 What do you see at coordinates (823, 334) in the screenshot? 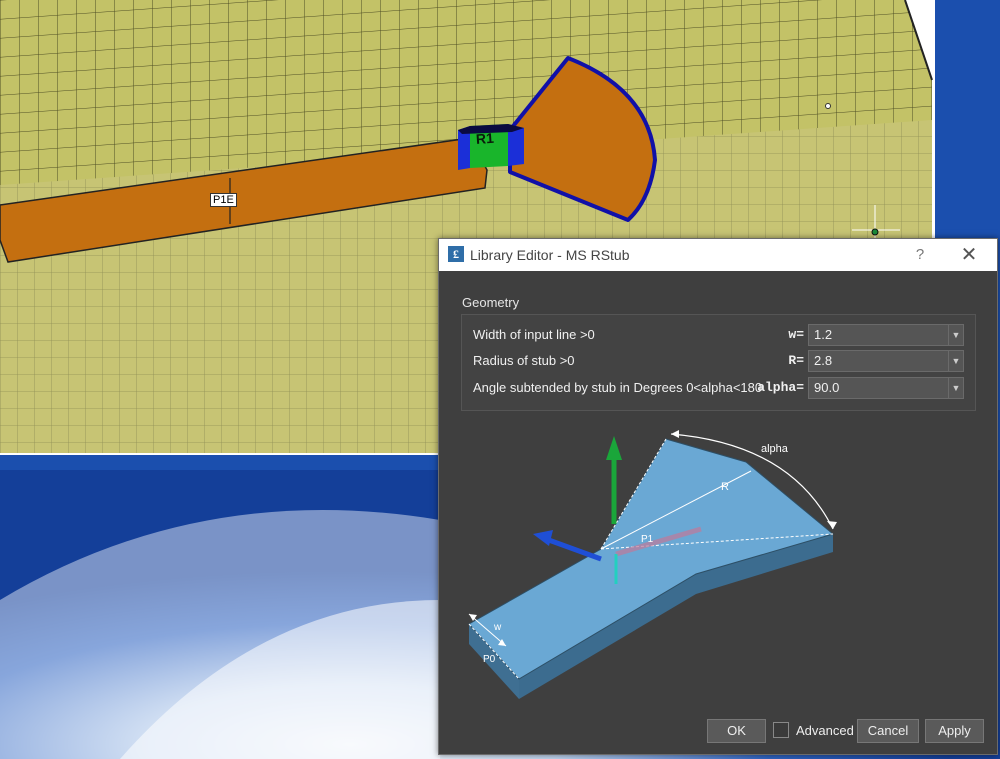
I see `width-value: 1.2` at bounding box center [823, 334].